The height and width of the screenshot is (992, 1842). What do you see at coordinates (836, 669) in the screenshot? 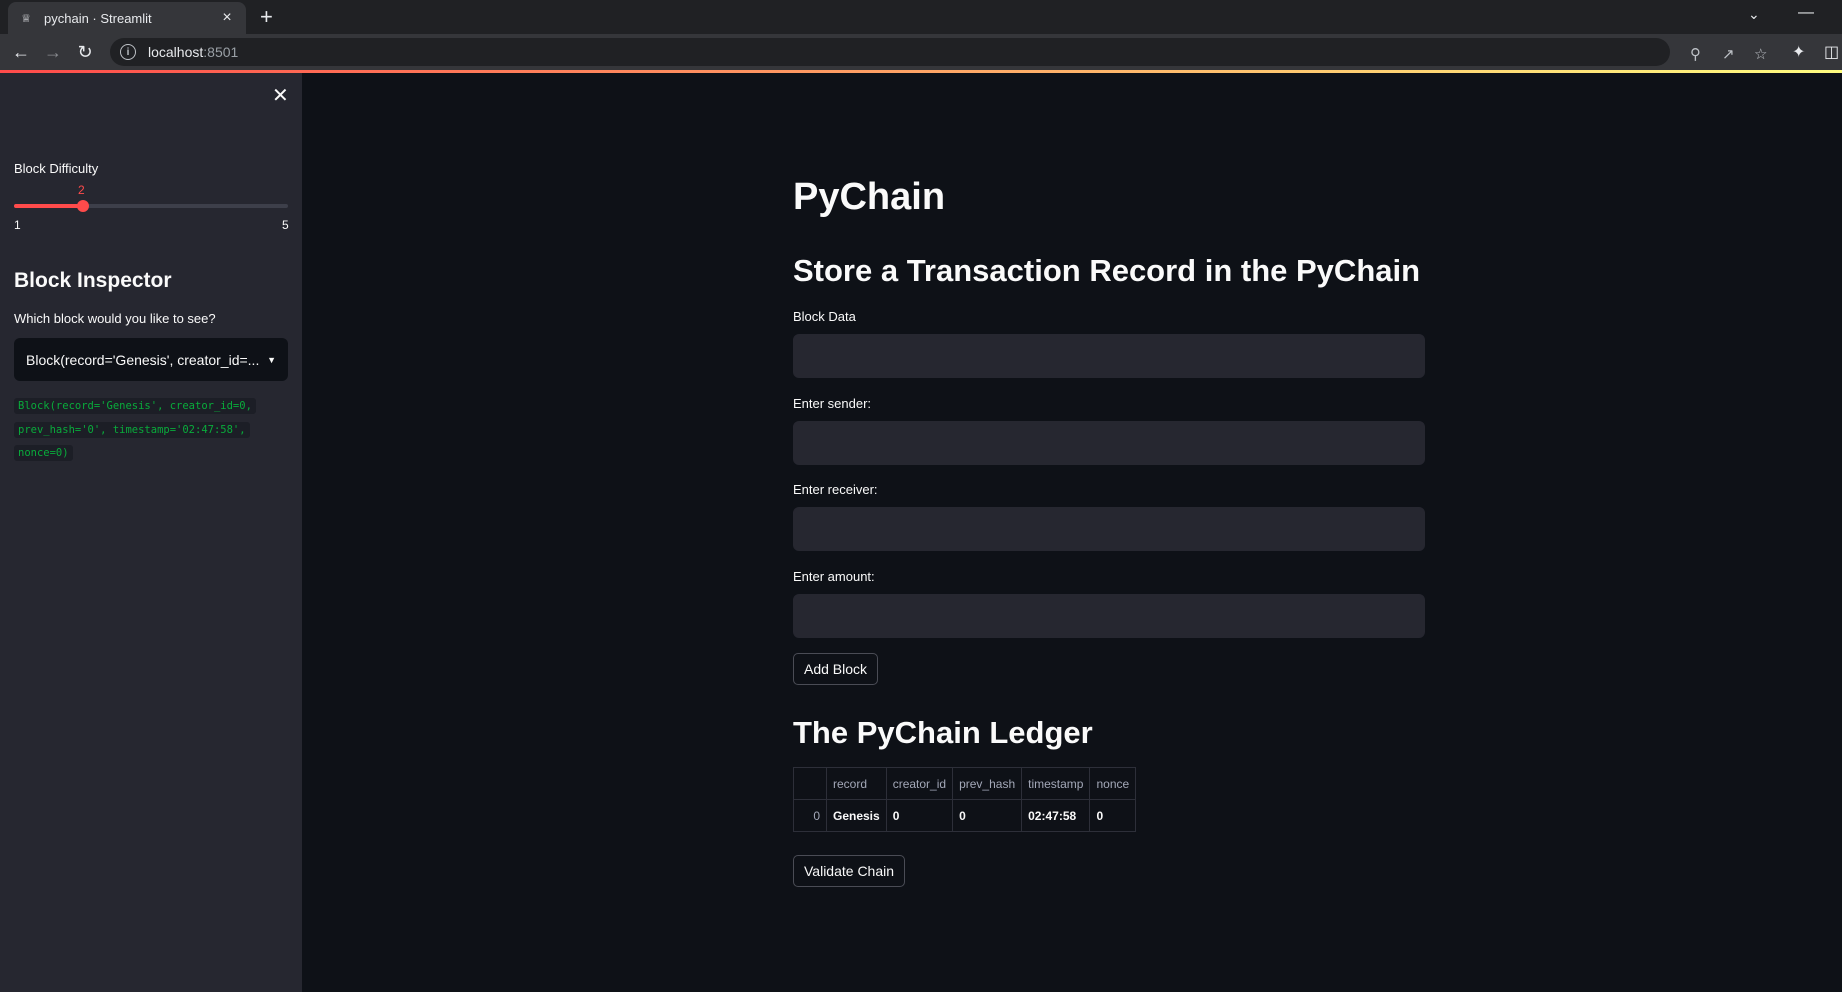
I see `add-block-button: Add Block` at bounding box center [836, 669].